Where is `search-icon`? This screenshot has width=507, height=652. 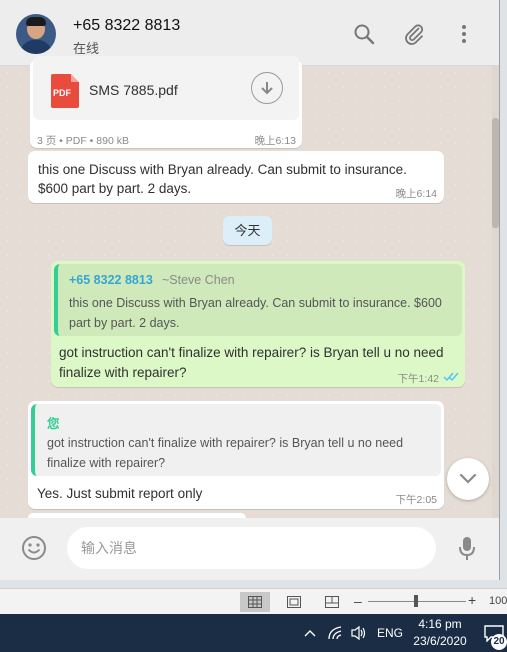
search-icon is located at coordinates (364, 34).